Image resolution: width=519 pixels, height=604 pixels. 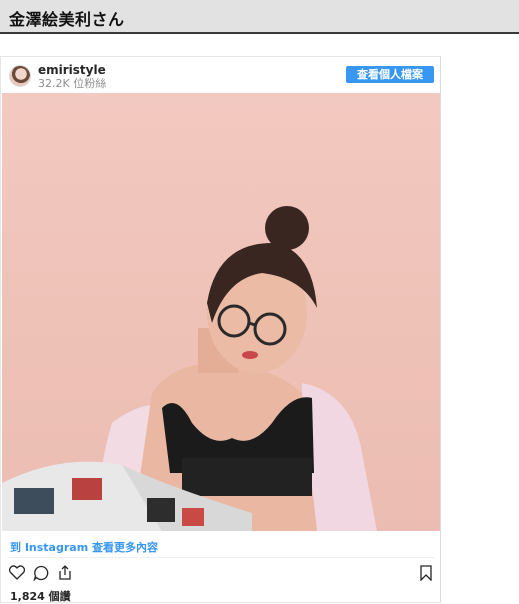 I want to click on profile-row: emiristyle 32.2K 位粉絲 查看個人檔案, so click(x=221, y=75).